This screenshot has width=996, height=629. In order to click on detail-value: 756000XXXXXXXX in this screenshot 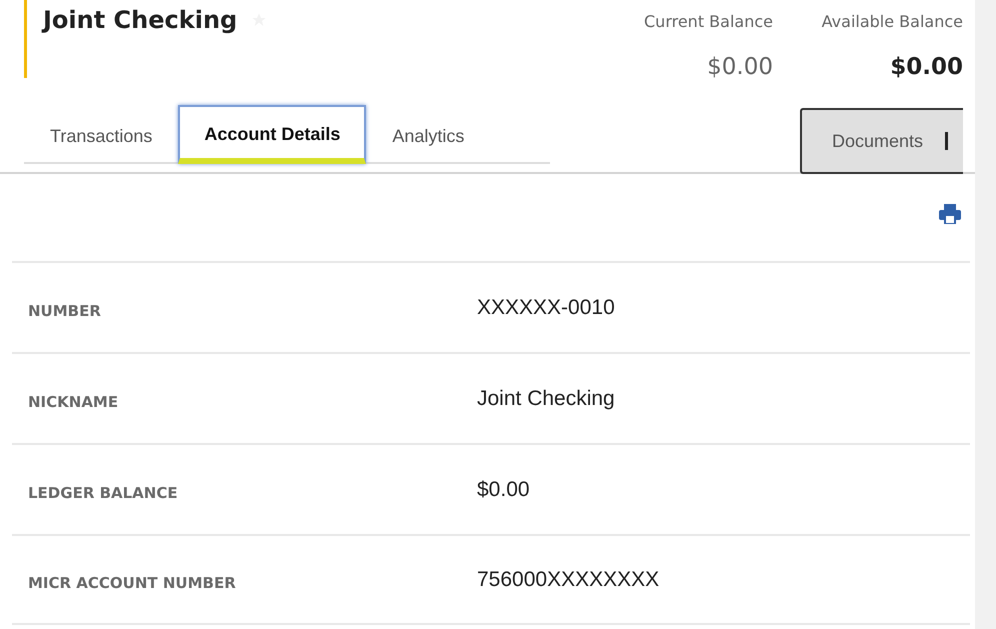, I will do `click(568, 579)`.